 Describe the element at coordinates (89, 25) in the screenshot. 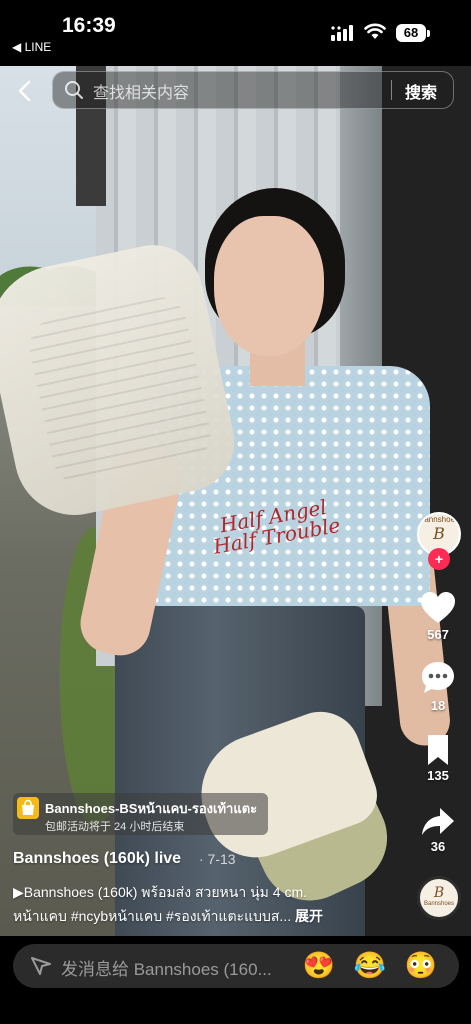

I see `status-time: 16:39` at that location.